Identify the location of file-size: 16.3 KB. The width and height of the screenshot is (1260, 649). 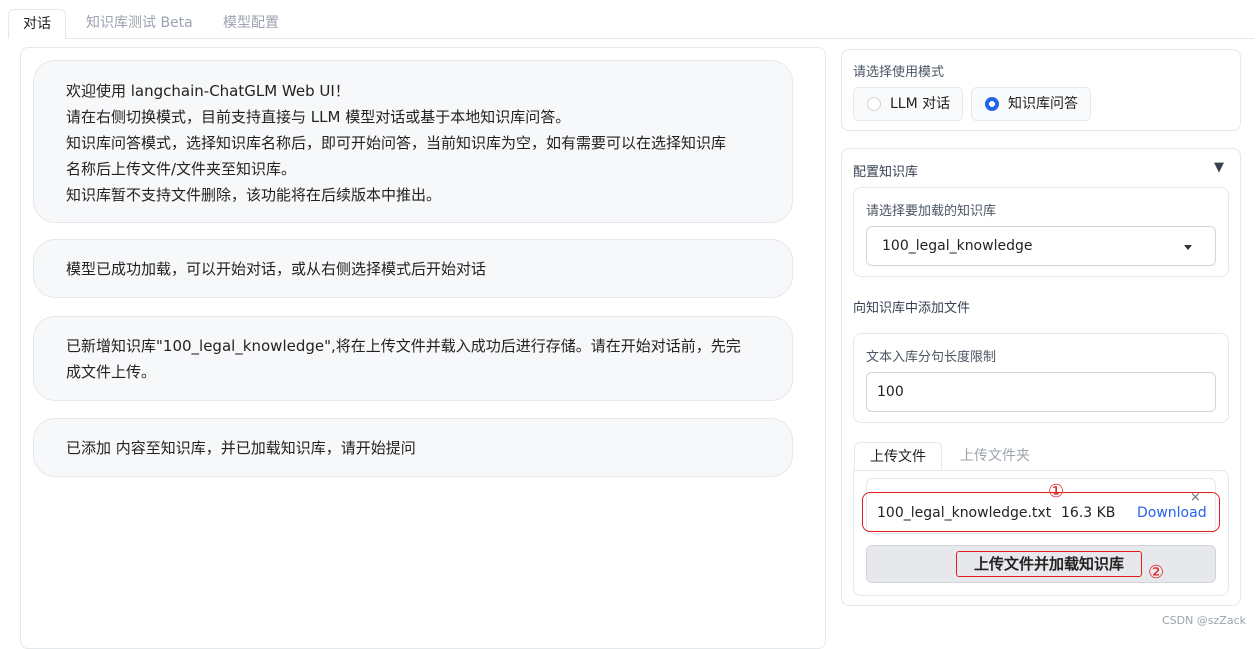
(1088, 513).